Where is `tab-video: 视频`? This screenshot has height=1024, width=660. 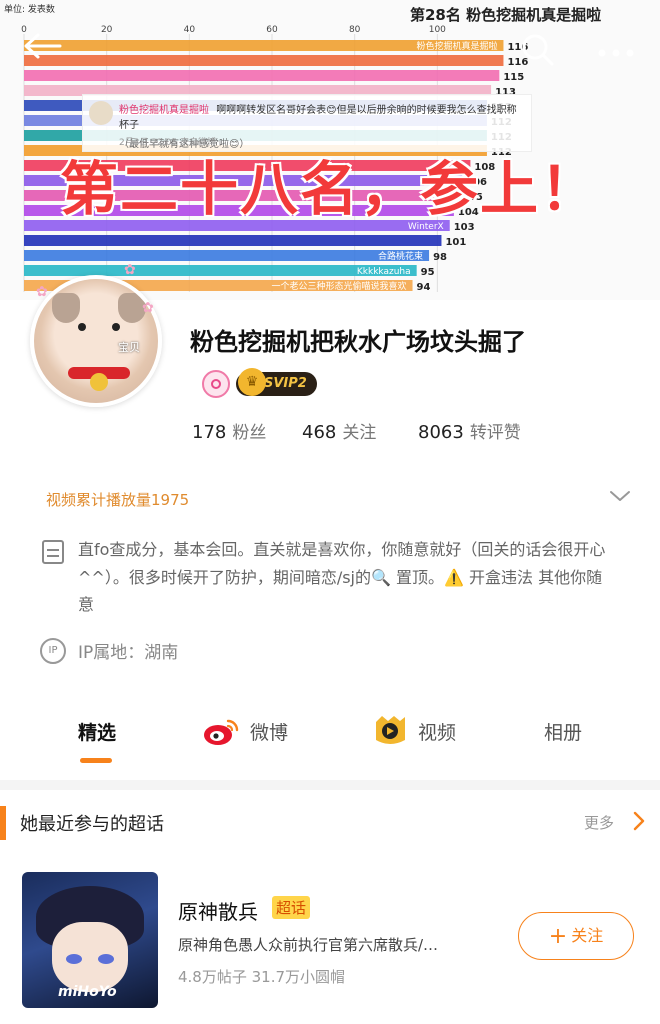
tab-video: 视频 is located at coordinates (437, 731).